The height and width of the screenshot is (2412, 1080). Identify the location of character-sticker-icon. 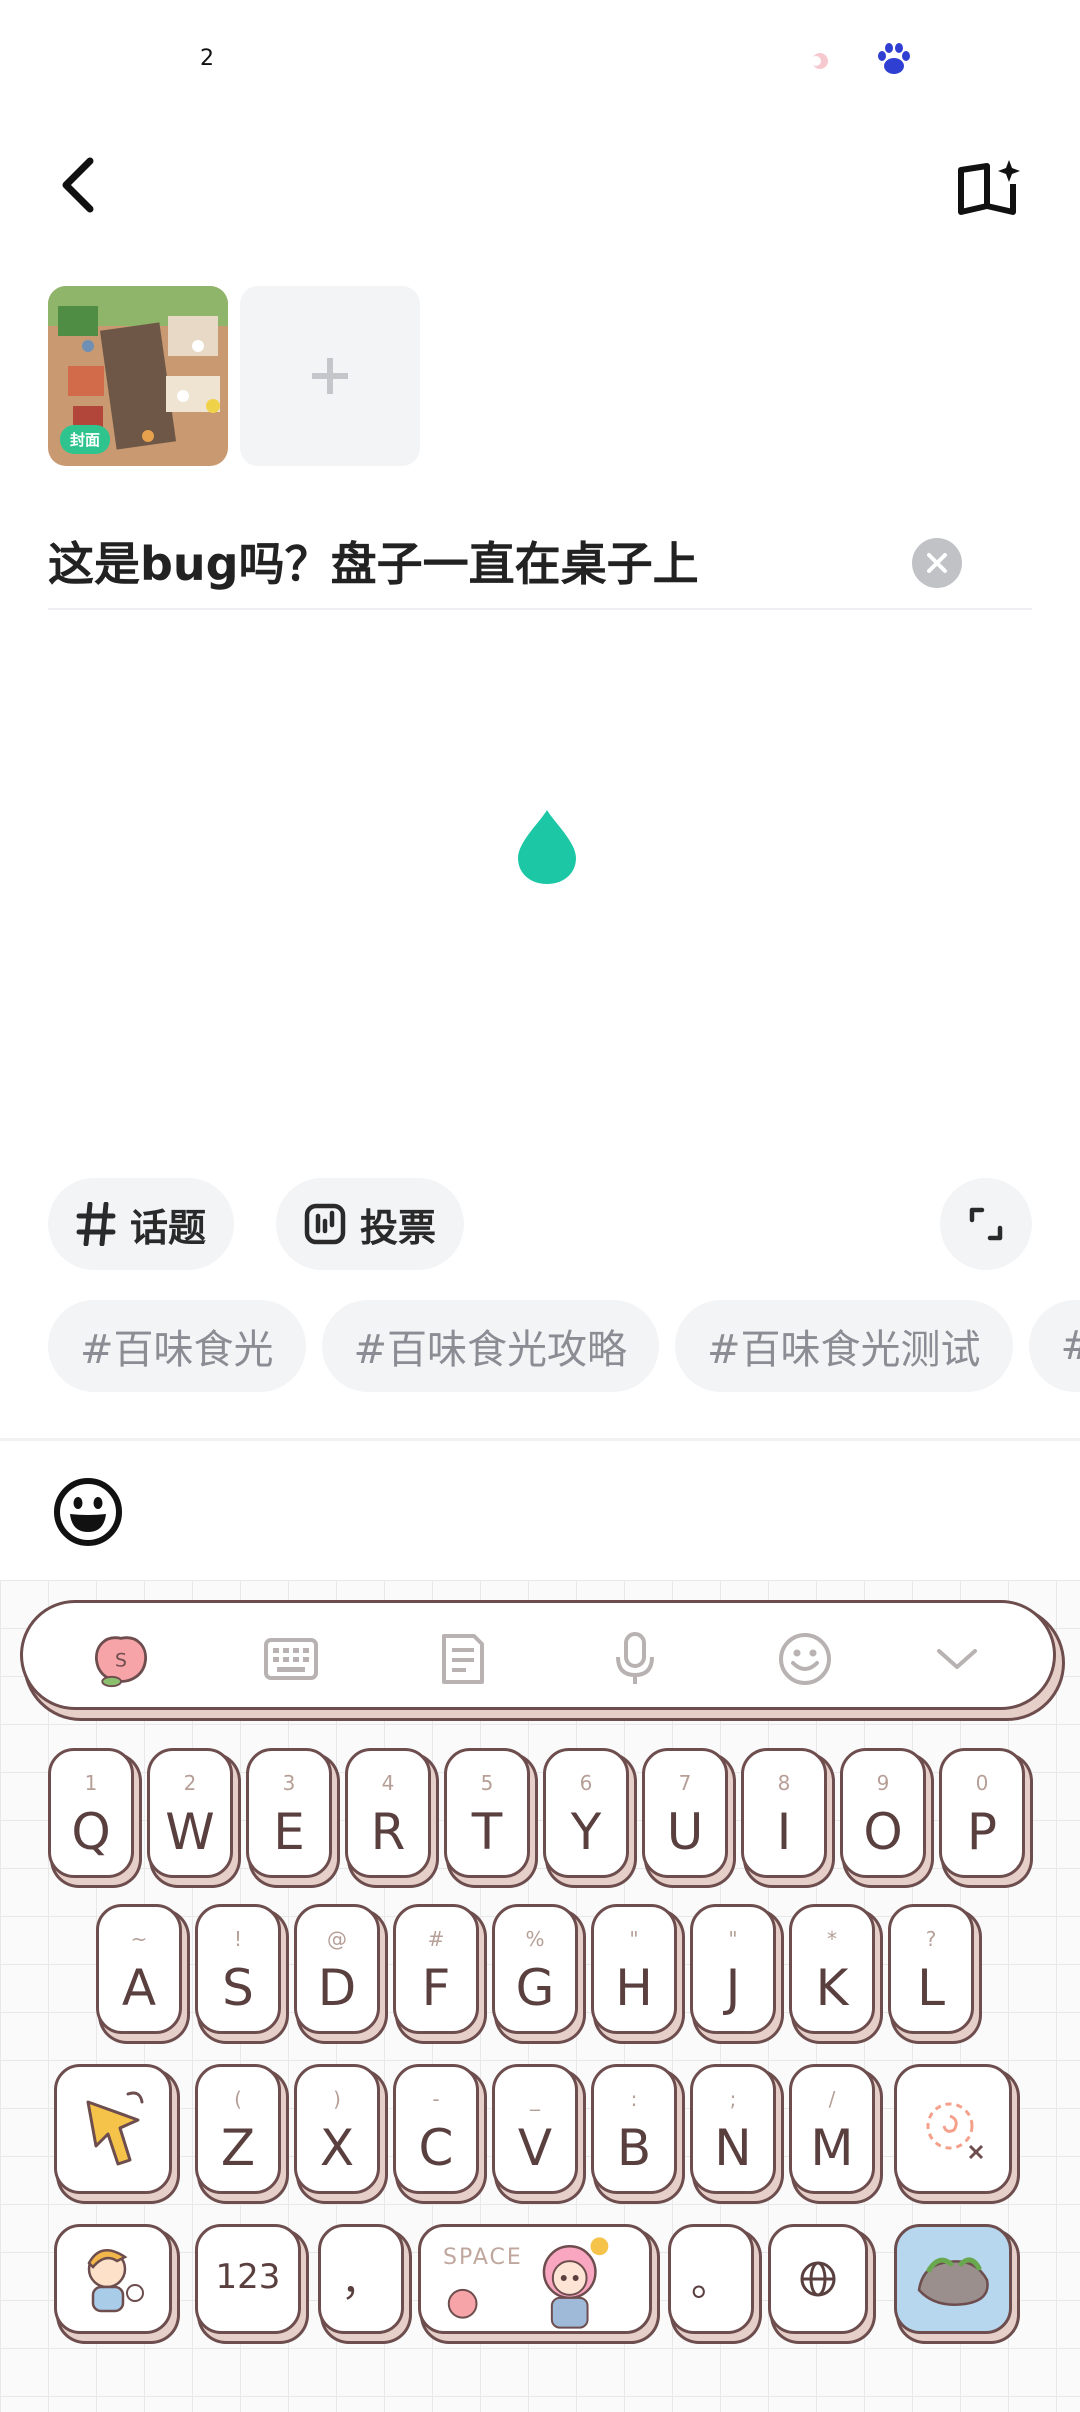
(115, 2281).